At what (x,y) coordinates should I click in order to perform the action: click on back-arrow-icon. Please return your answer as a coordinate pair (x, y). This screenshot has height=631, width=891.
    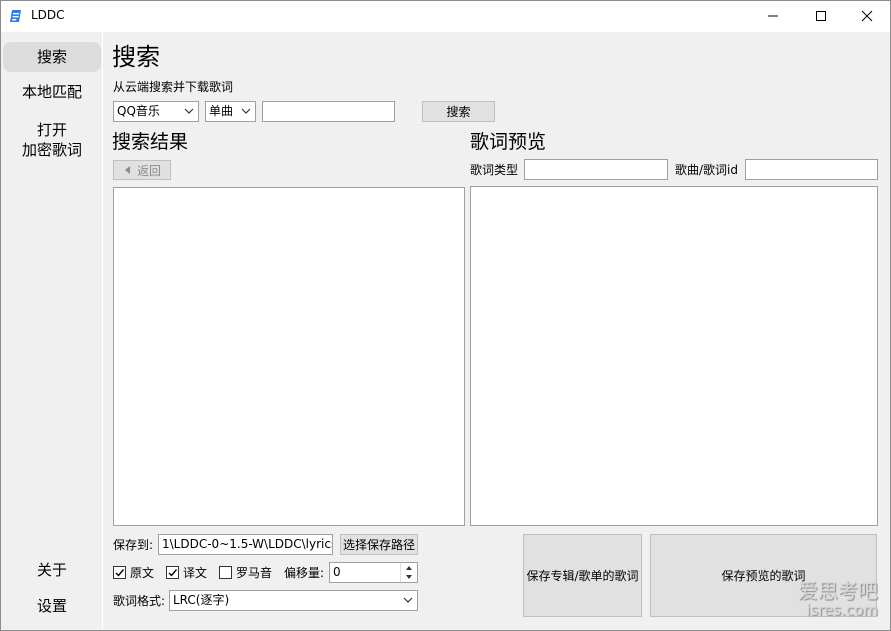
    Looking at the image, I should click on (127, 170).